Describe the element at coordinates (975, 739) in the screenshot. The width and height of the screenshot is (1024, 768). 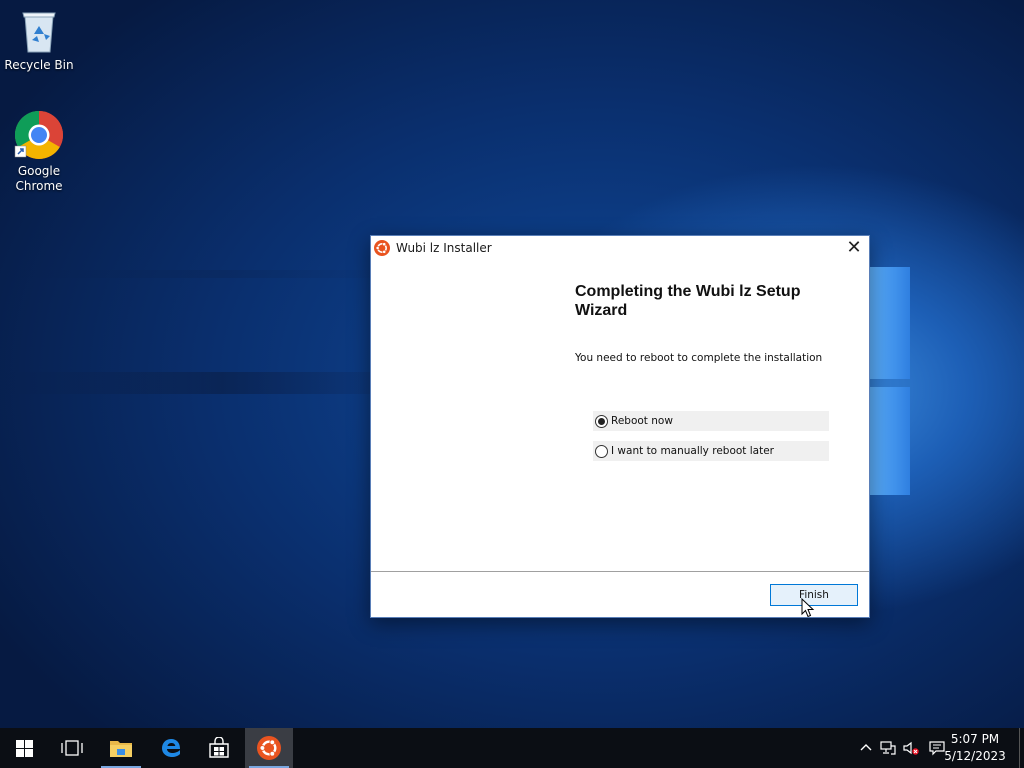
I see `clock-time: 5:07 PM` at that location.